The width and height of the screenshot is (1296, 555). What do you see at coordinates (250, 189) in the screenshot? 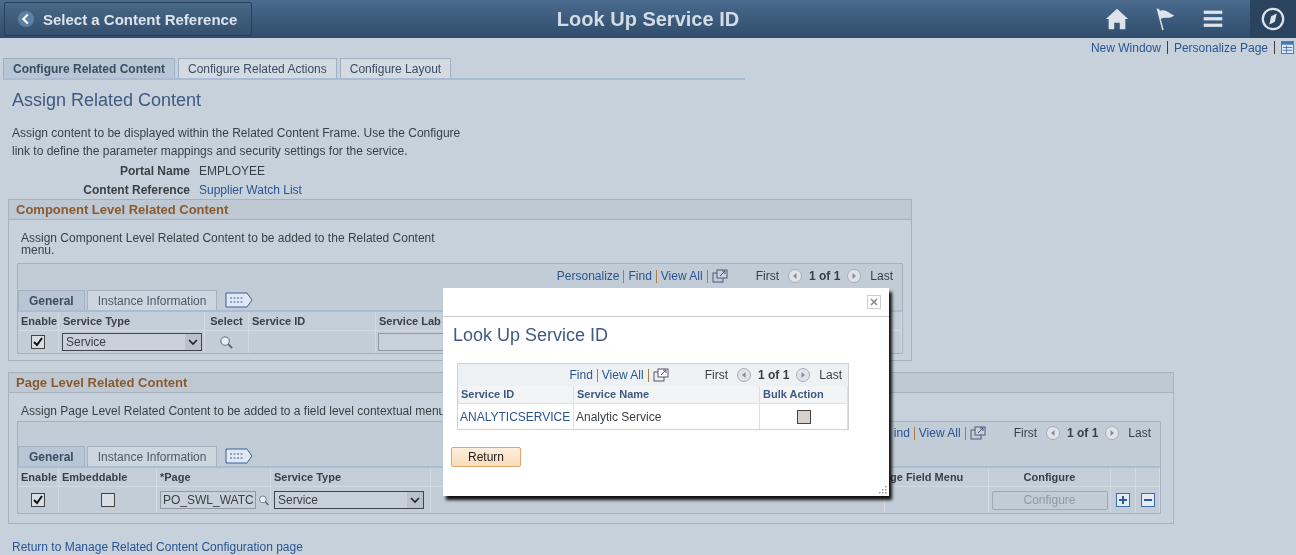
I see `field-link: Supplier Watch List` at bounding box center [250, 189].